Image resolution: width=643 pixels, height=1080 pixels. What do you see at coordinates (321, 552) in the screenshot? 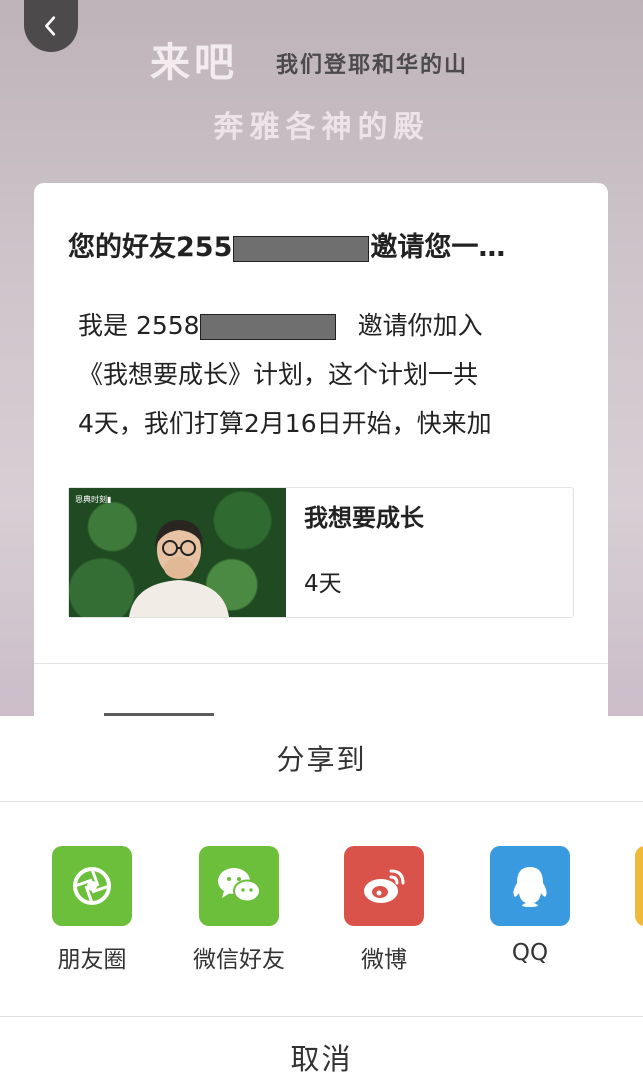
I see `plan-link-card: 恩典时刻▮ 我想要成长 4天` at bounding box center [321, 552].